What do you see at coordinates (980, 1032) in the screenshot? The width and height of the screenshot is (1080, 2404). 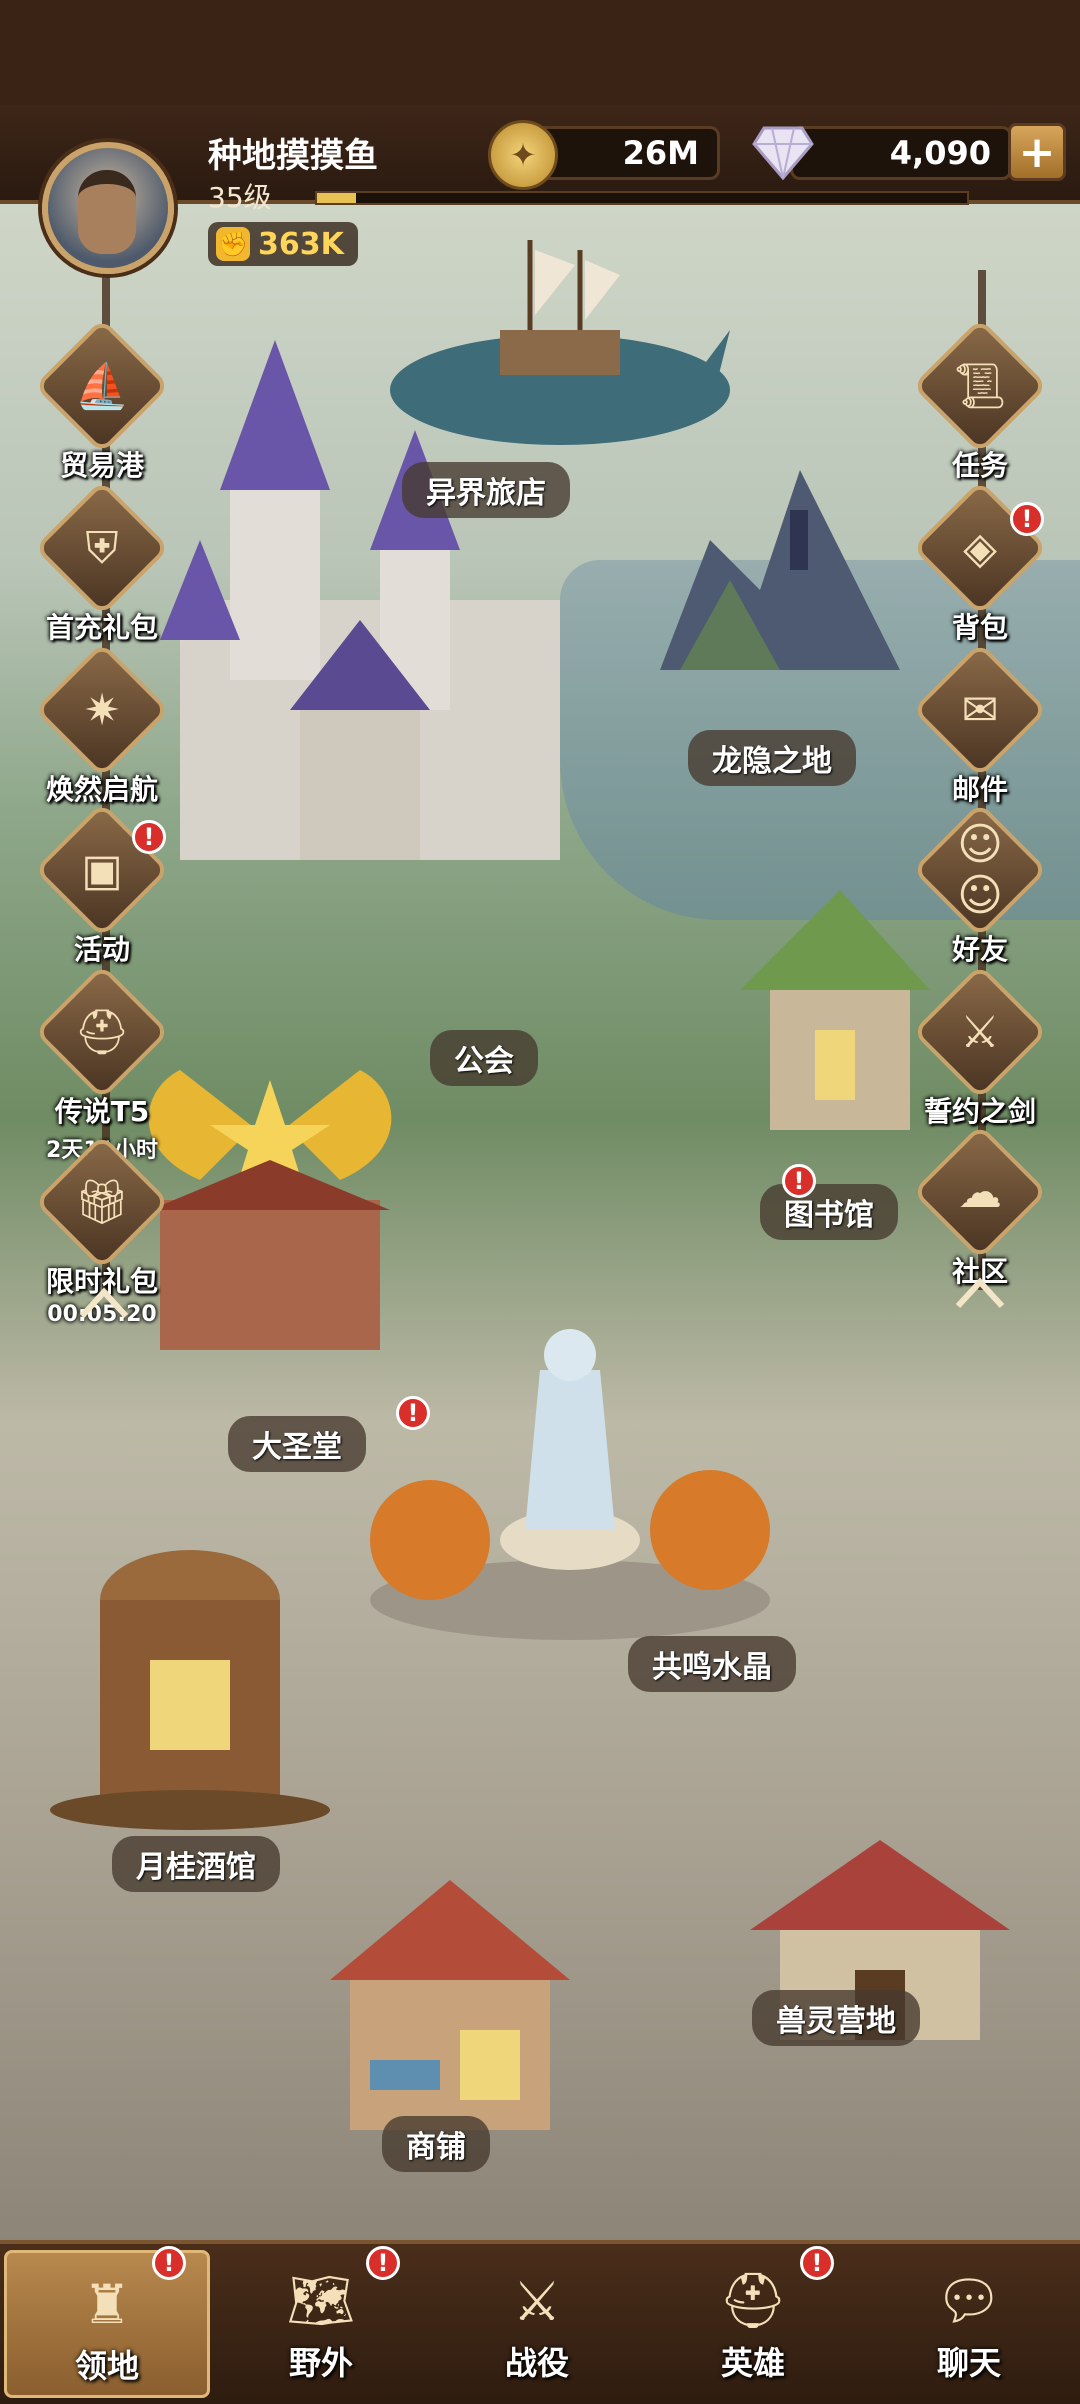 I see `sword-icon: ⚔` at bounding box center [980, 1032].